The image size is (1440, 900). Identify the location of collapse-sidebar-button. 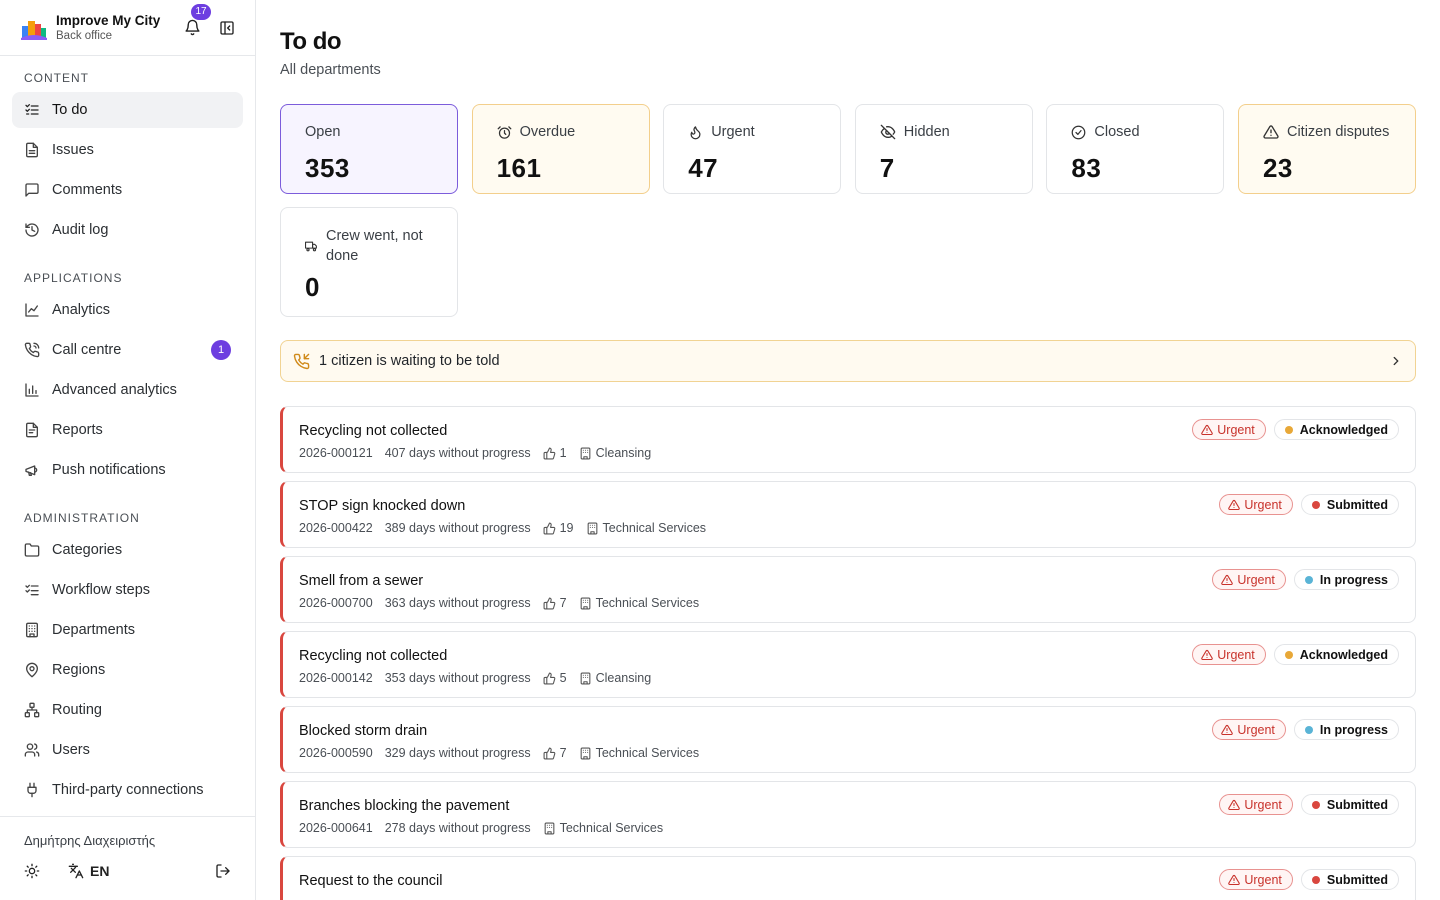
(227, 28).